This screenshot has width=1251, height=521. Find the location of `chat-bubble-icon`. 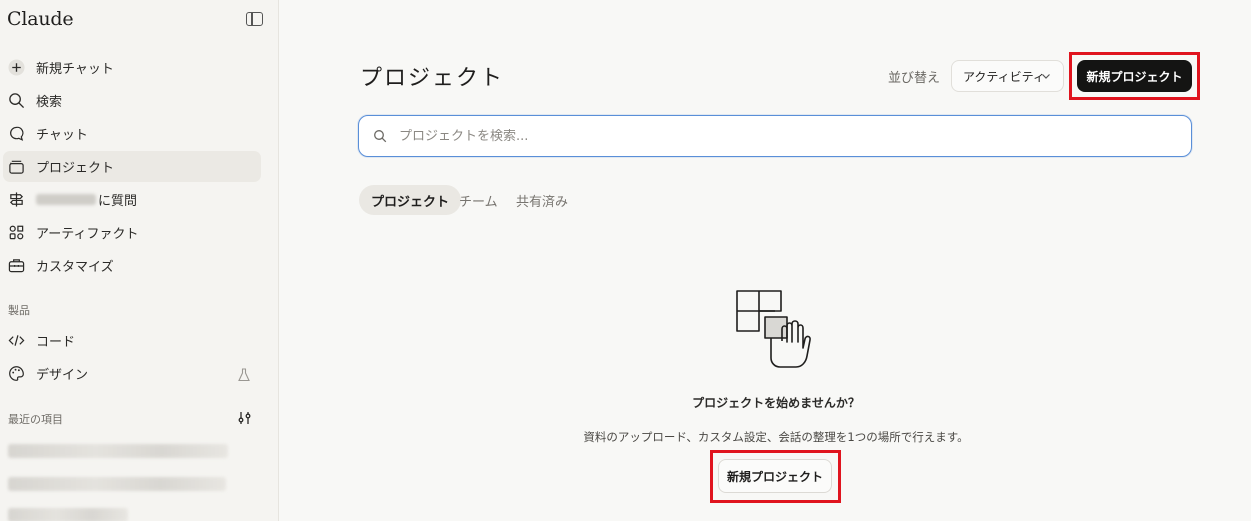

chat-bubble-icon is located at coordinates (16, 133).